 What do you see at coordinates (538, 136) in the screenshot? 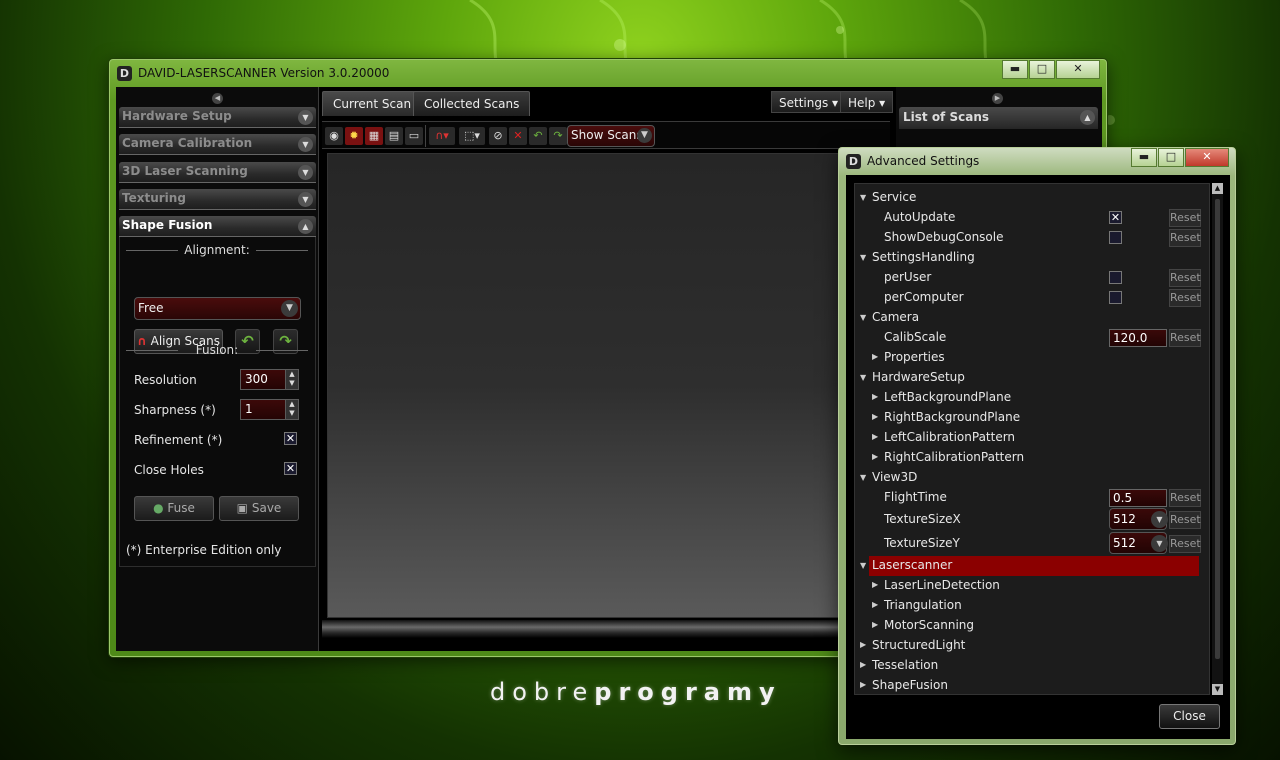
I see `rotate-left-icon: ↶` at bounding box center [538, 136].